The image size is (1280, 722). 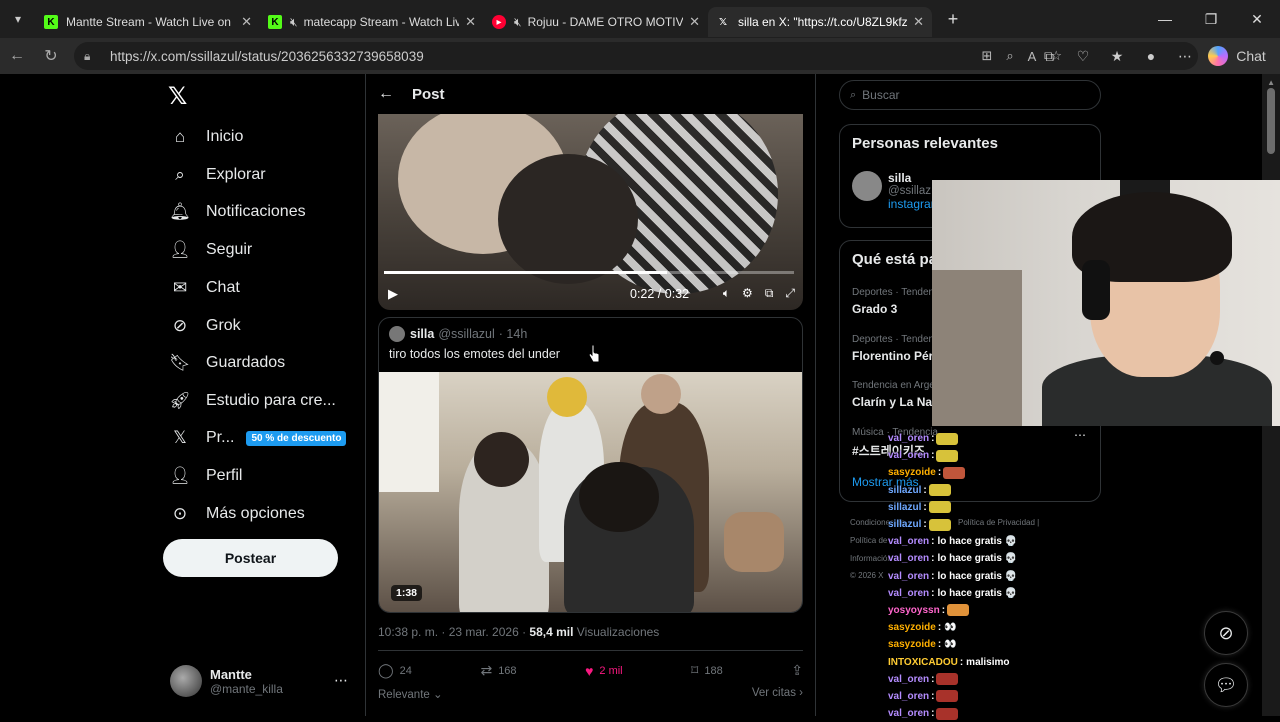 What do you see at coordinates (250, 558) in the screenshot?
I see `post-button: Postear` at bounding box center [250, 558].